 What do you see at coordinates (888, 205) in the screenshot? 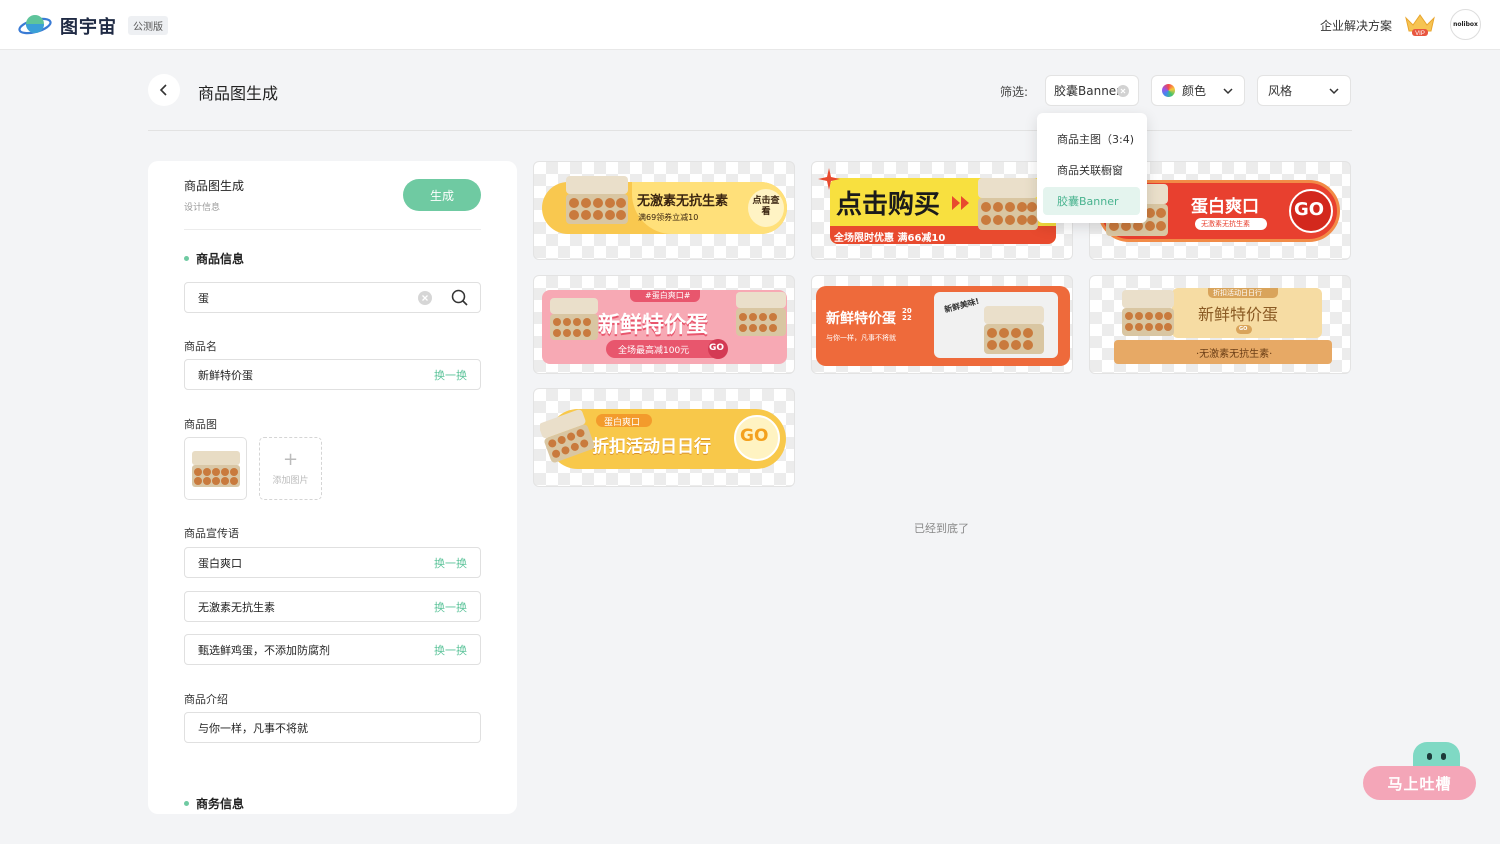
I see `banner-title: 点击购买` at bounding box center [888, 205].